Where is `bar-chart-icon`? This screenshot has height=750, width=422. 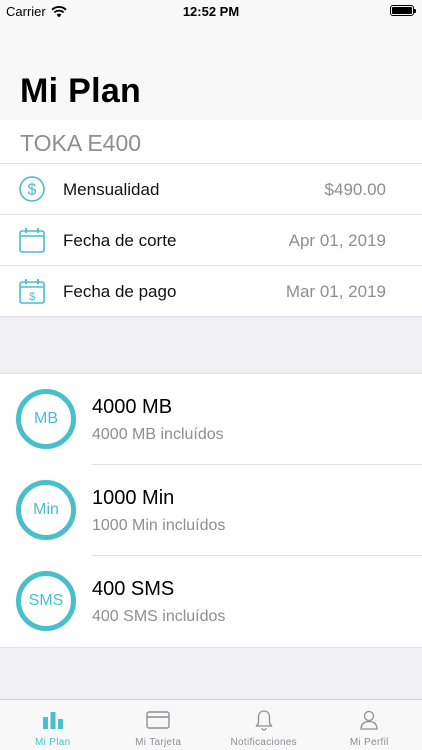
bar-chart-icon is located at coordinates (52, 720).